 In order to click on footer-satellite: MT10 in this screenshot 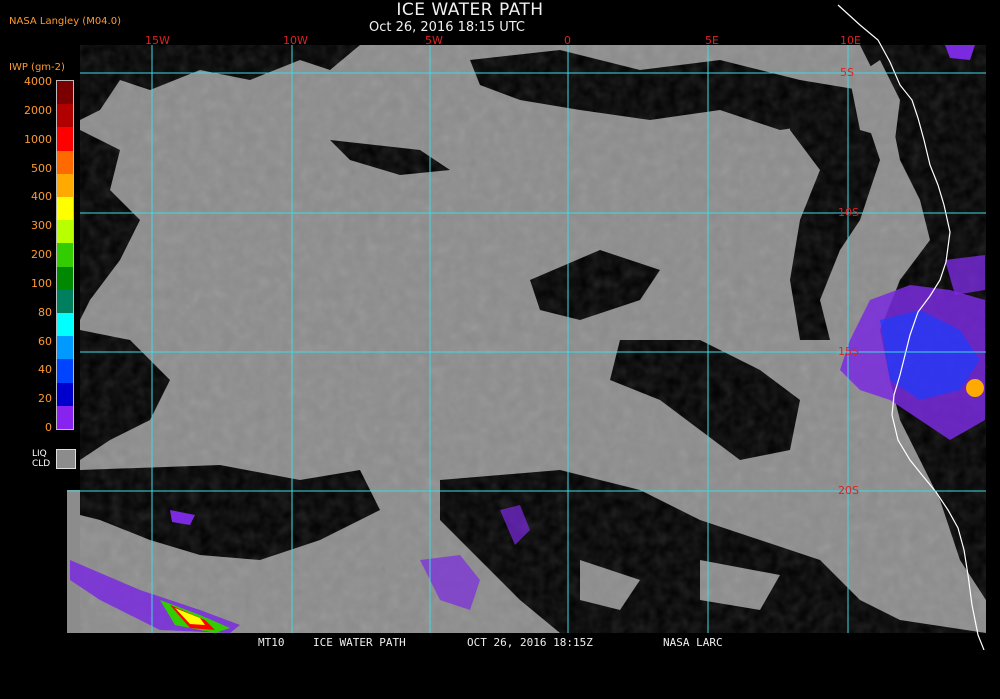, I will do `click(271, 642)`.